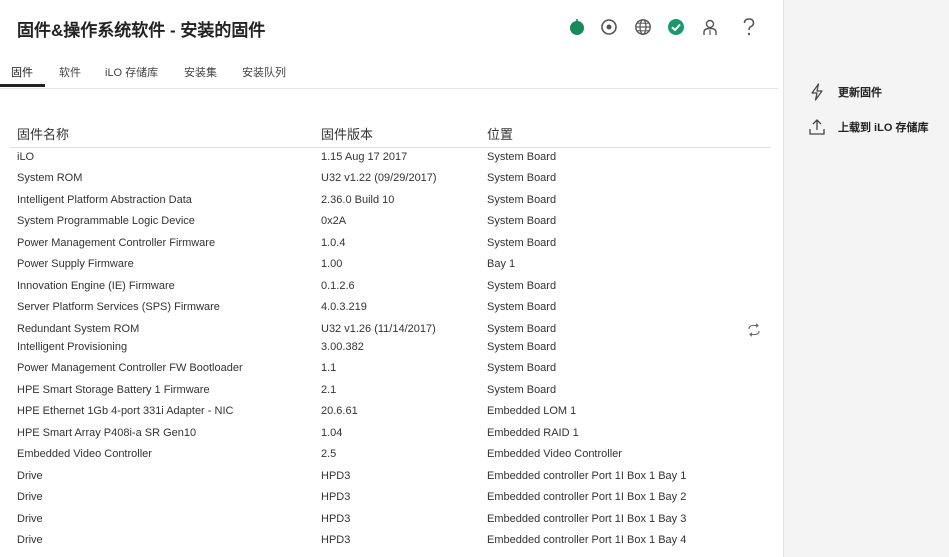 Image resolution: width=949 pixels, height=557 pixels. I want to click on update-firmware-label: 更新固件, so click(860, 93).